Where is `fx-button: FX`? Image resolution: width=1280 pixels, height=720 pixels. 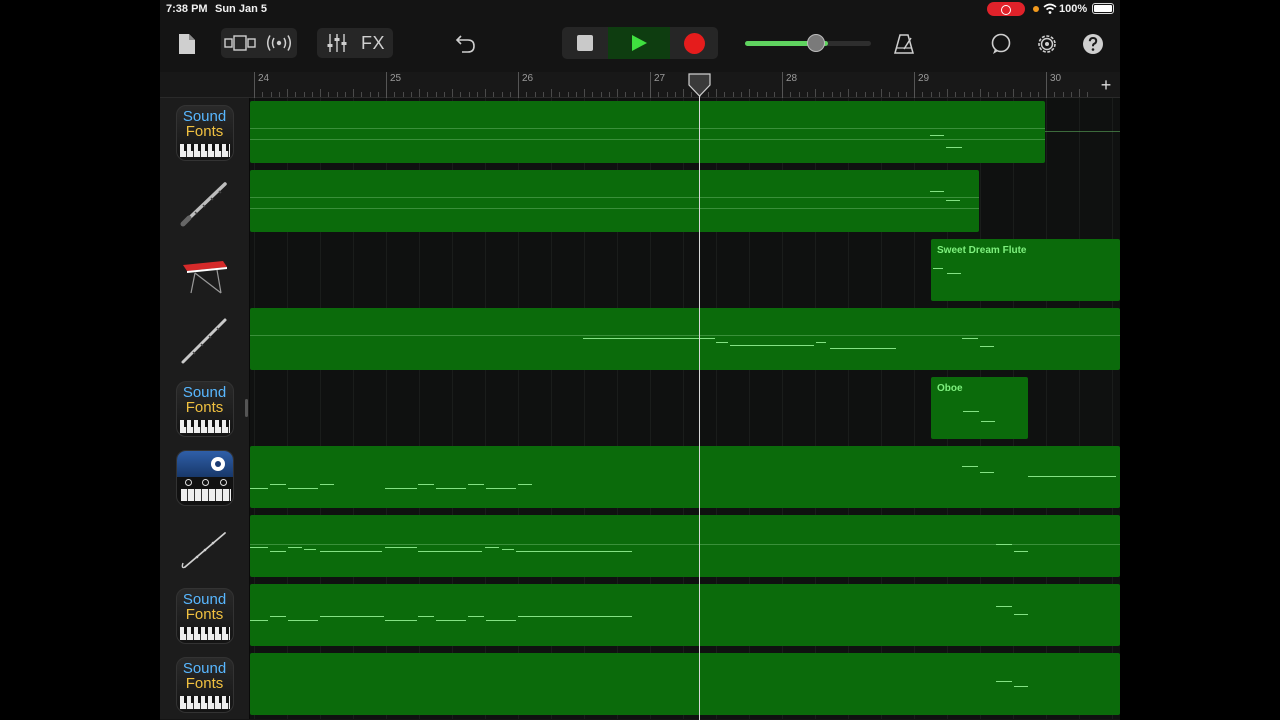
fx-button: FX is located at coordinates (373, 43).